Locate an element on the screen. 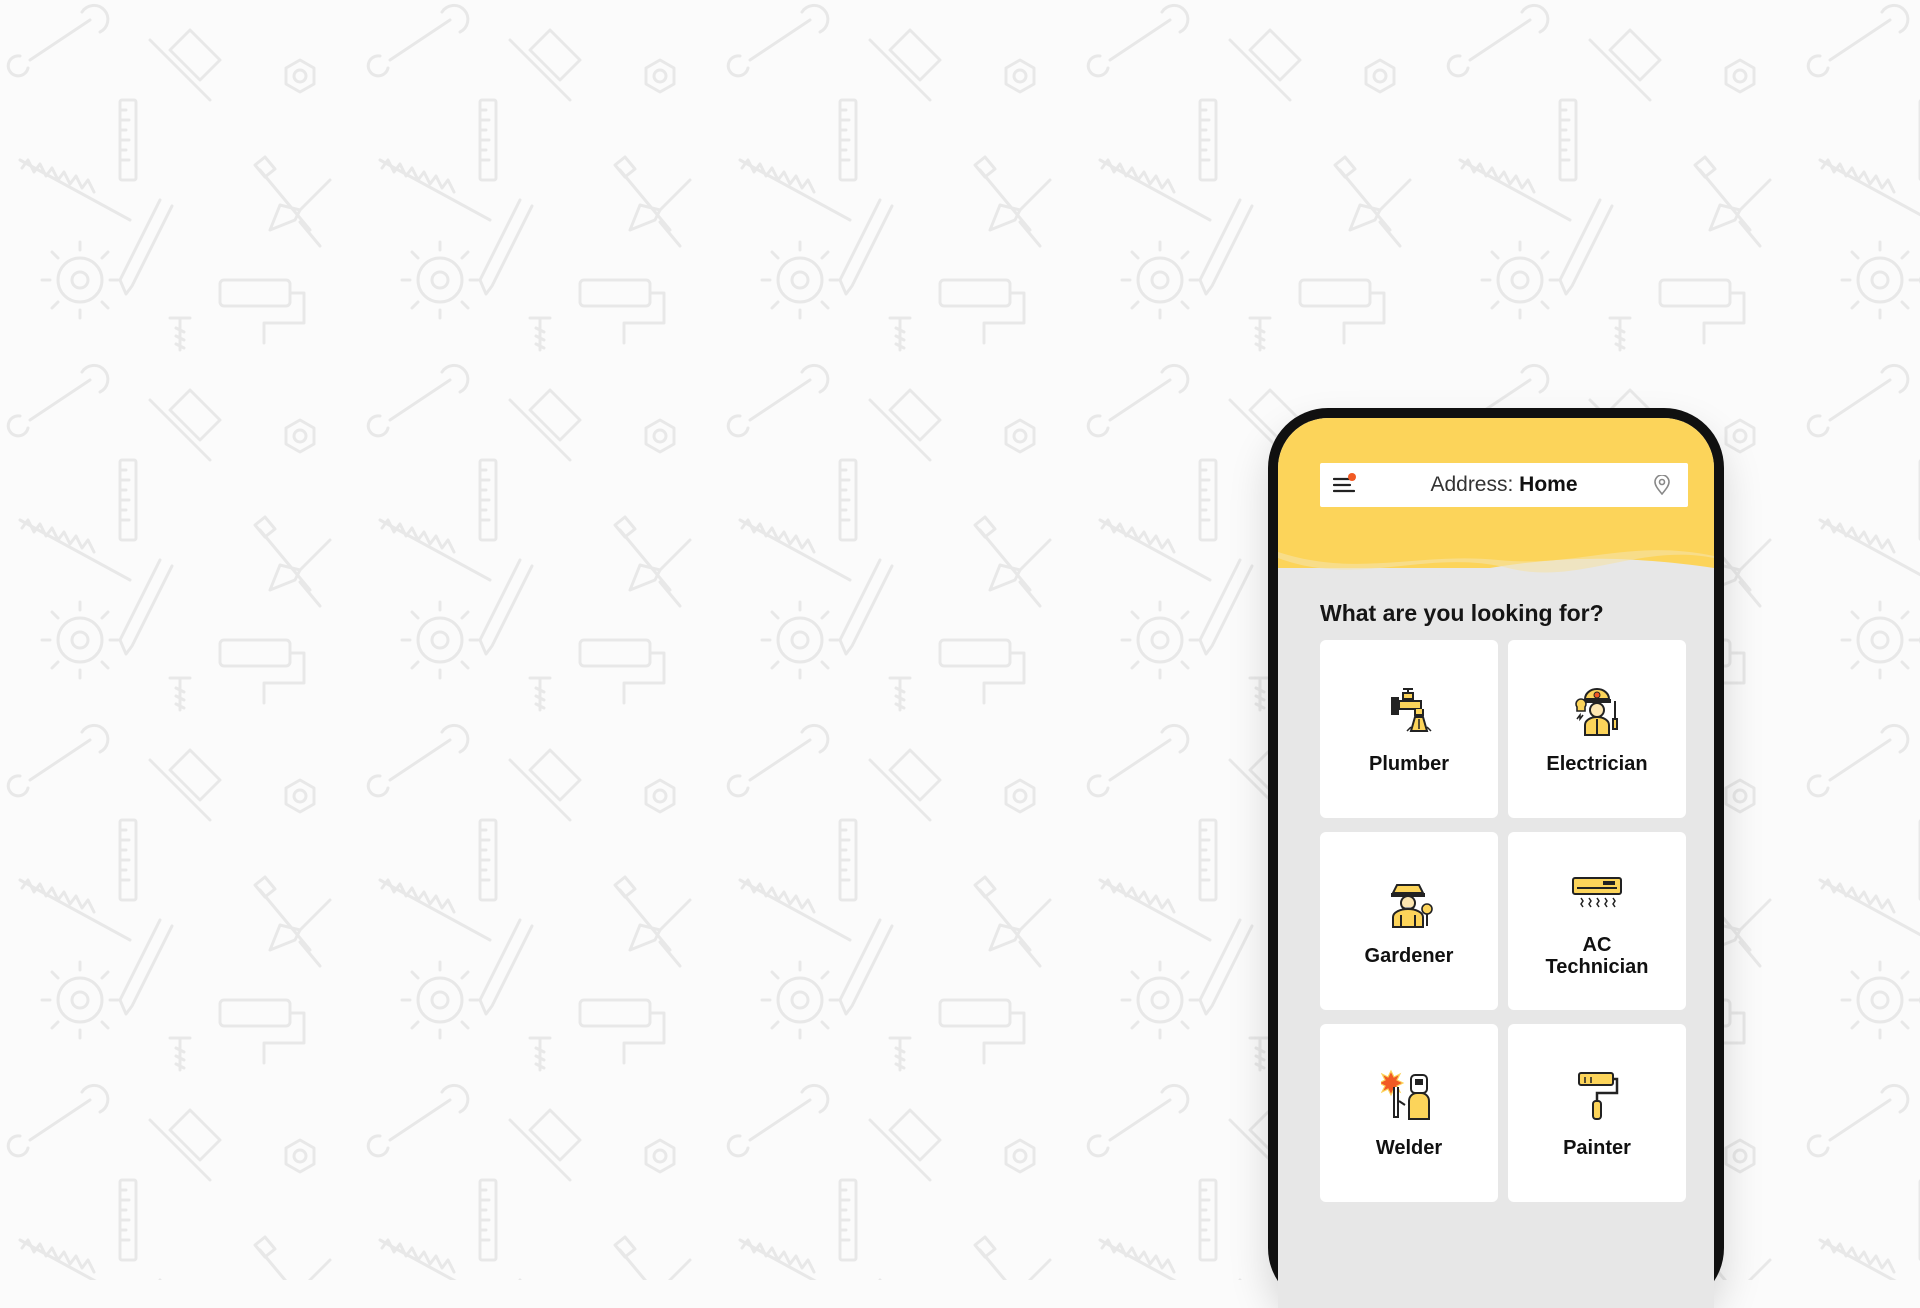 The image size is (1920, 1308). category-card-plumber: Plumber is located at coordinates (1409, 729).